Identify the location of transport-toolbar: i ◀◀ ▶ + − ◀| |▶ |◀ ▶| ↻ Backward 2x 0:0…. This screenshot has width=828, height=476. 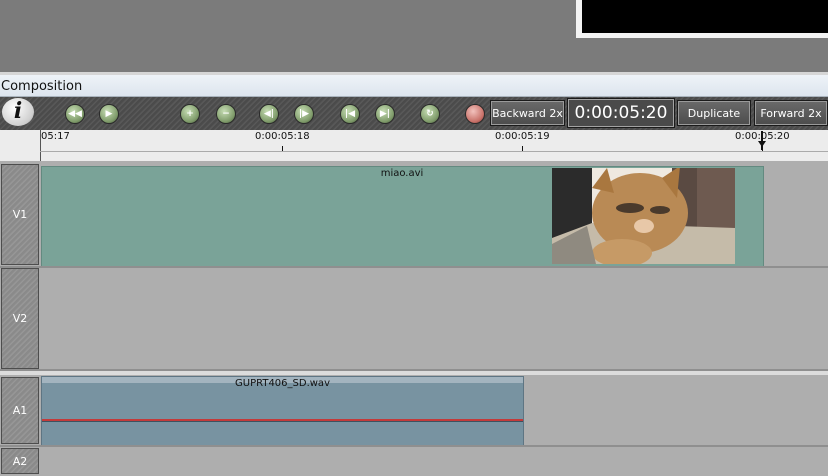
(414, 114).